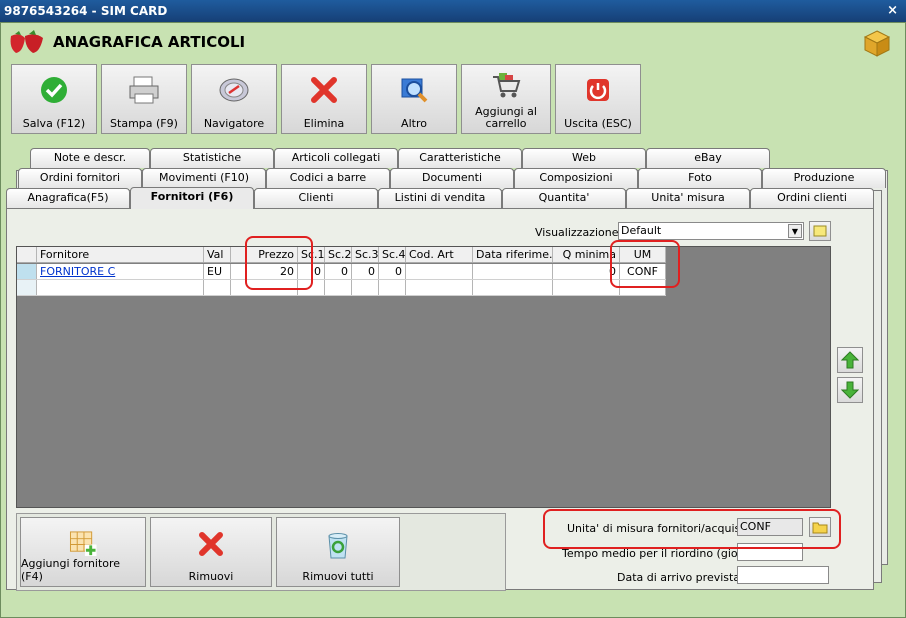  What do you see at coordinates (439, 271) in the screenshot?
I see `cell-cod-art` at bounding box center [439, 271].